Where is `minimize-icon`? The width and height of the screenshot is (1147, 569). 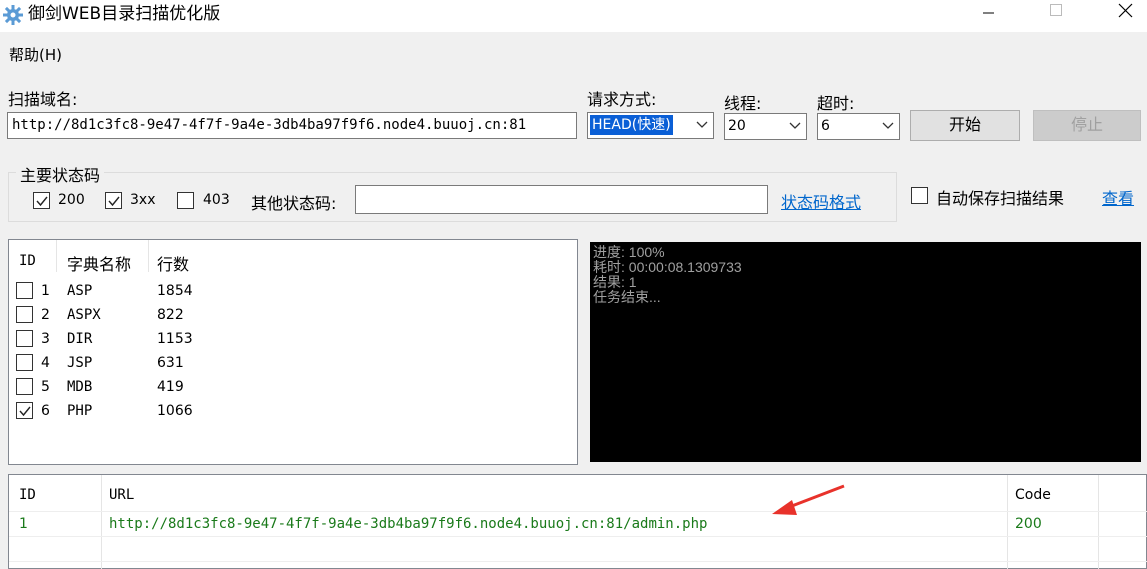
minimize-icon is located at coordinates (988, 13).